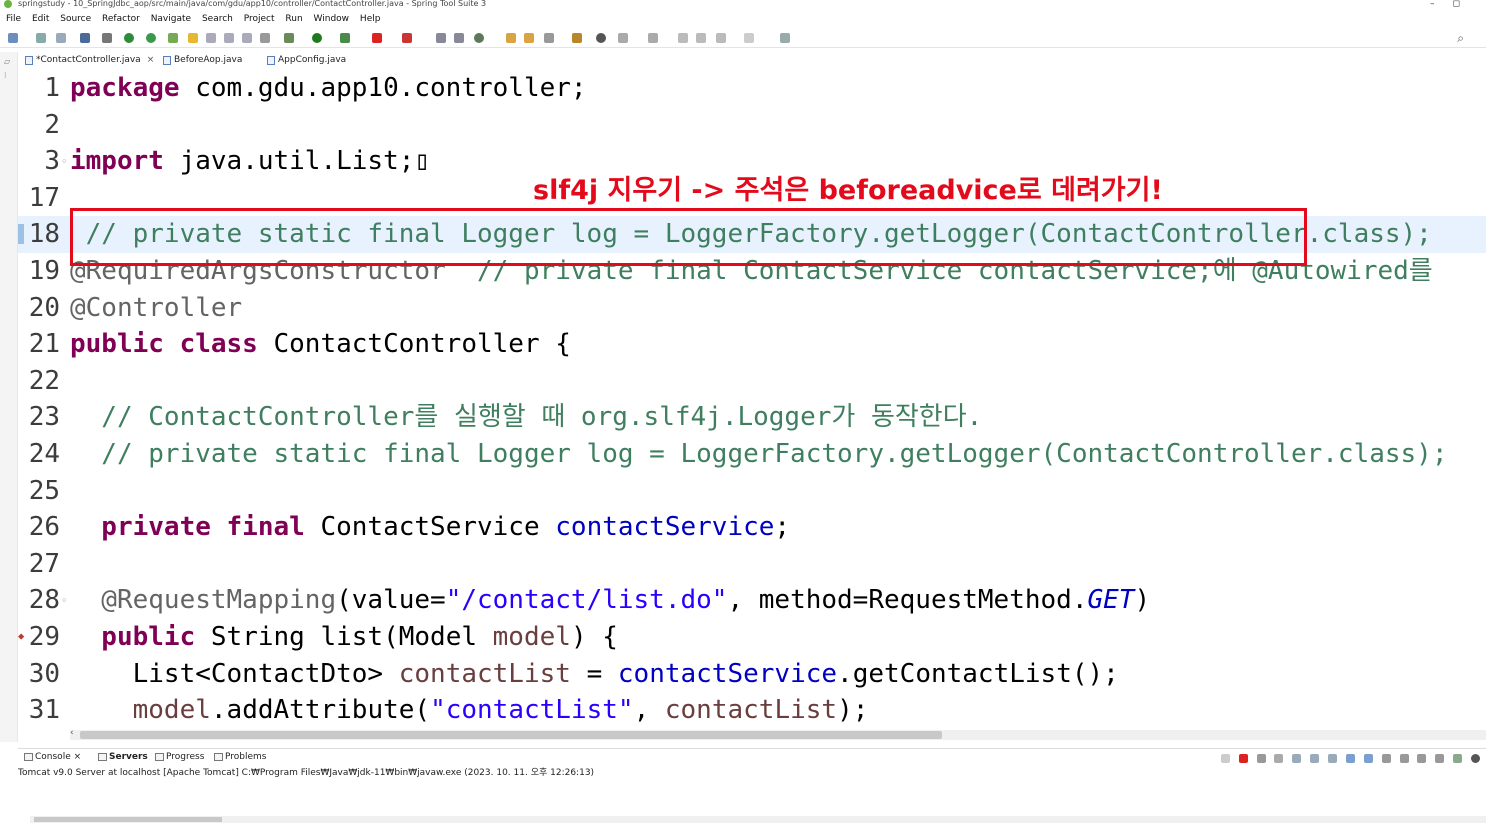 The image size is (1486, 823). I want to click on pin-editor-icon, so click(785, 38).